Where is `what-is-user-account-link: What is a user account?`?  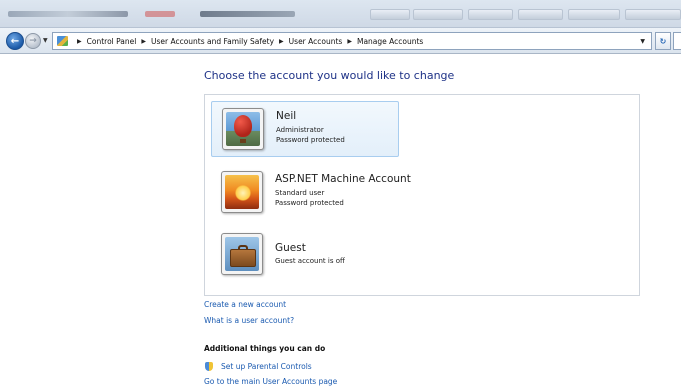
what-is-user-account-link: What is a user account? is located at coordinates (249, 320).